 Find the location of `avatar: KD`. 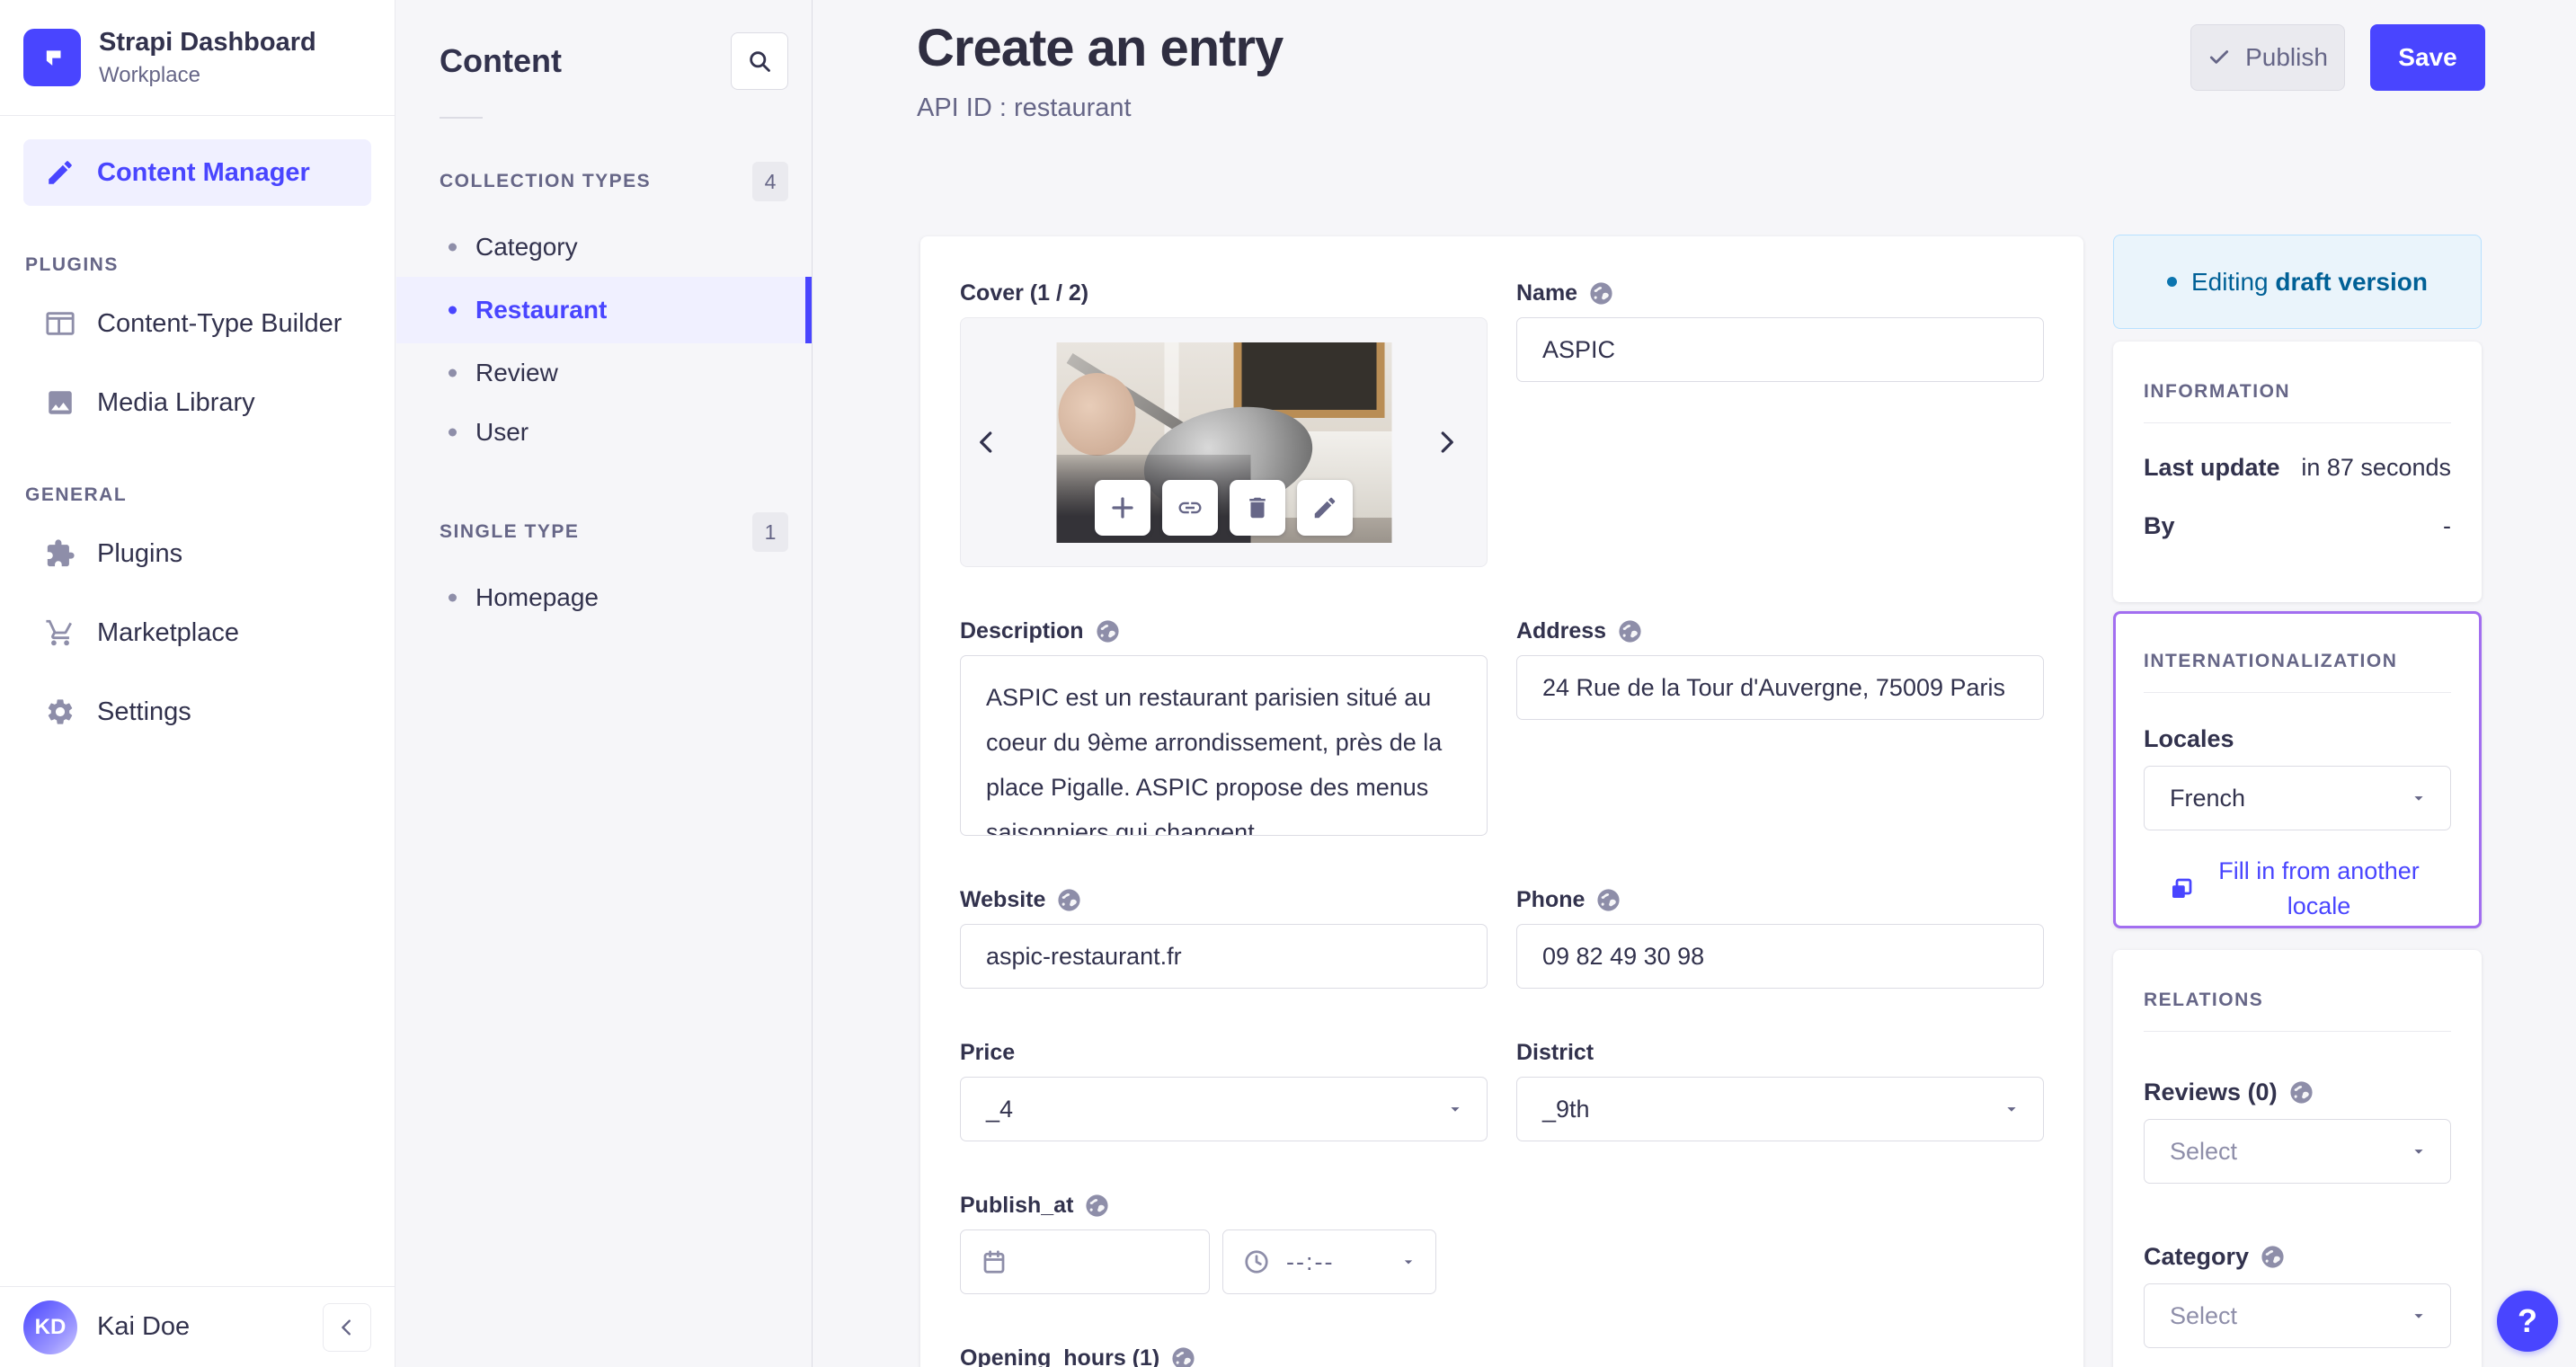

avatar: KD is located at coordinates (50, 1327).